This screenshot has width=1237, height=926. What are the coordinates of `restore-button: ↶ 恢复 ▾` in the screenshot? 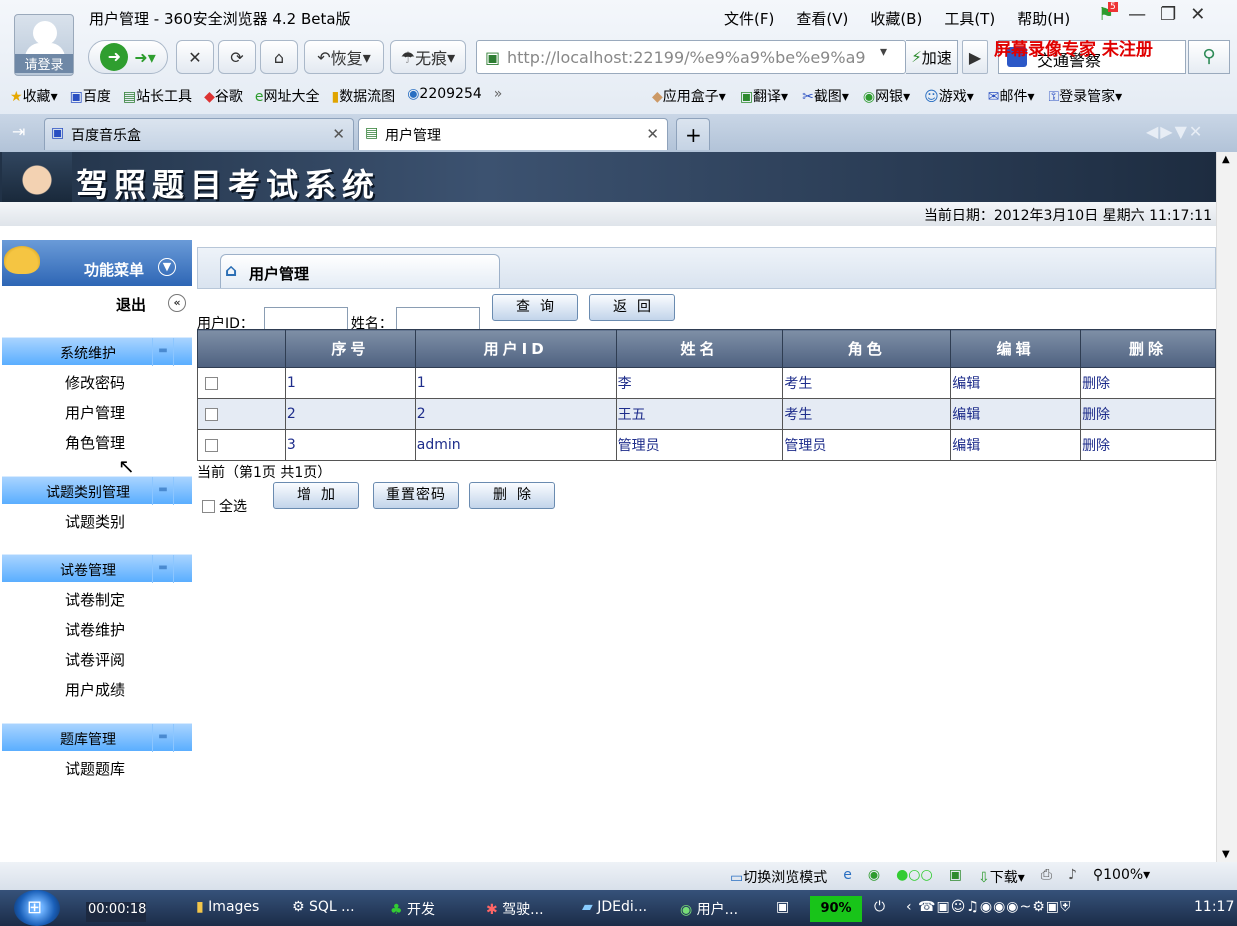 It's located at (344, 57).